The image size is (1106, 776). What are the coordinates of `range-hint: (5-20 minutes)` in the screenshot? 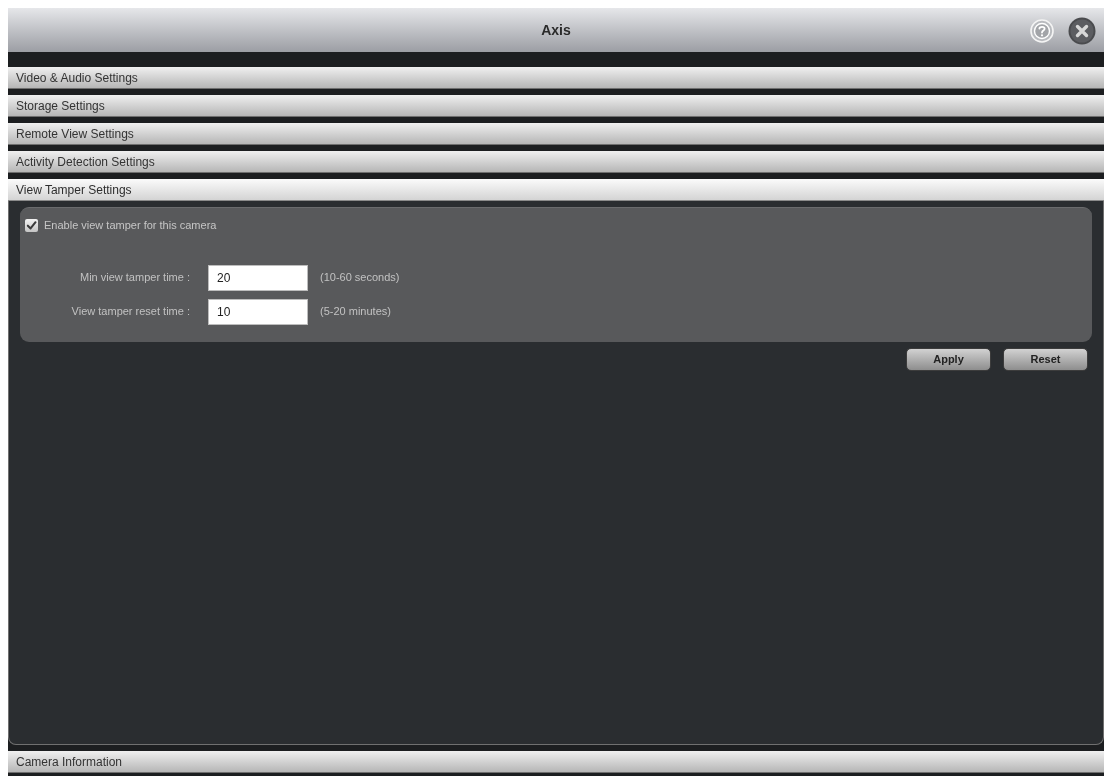 It's located at (355, 312).